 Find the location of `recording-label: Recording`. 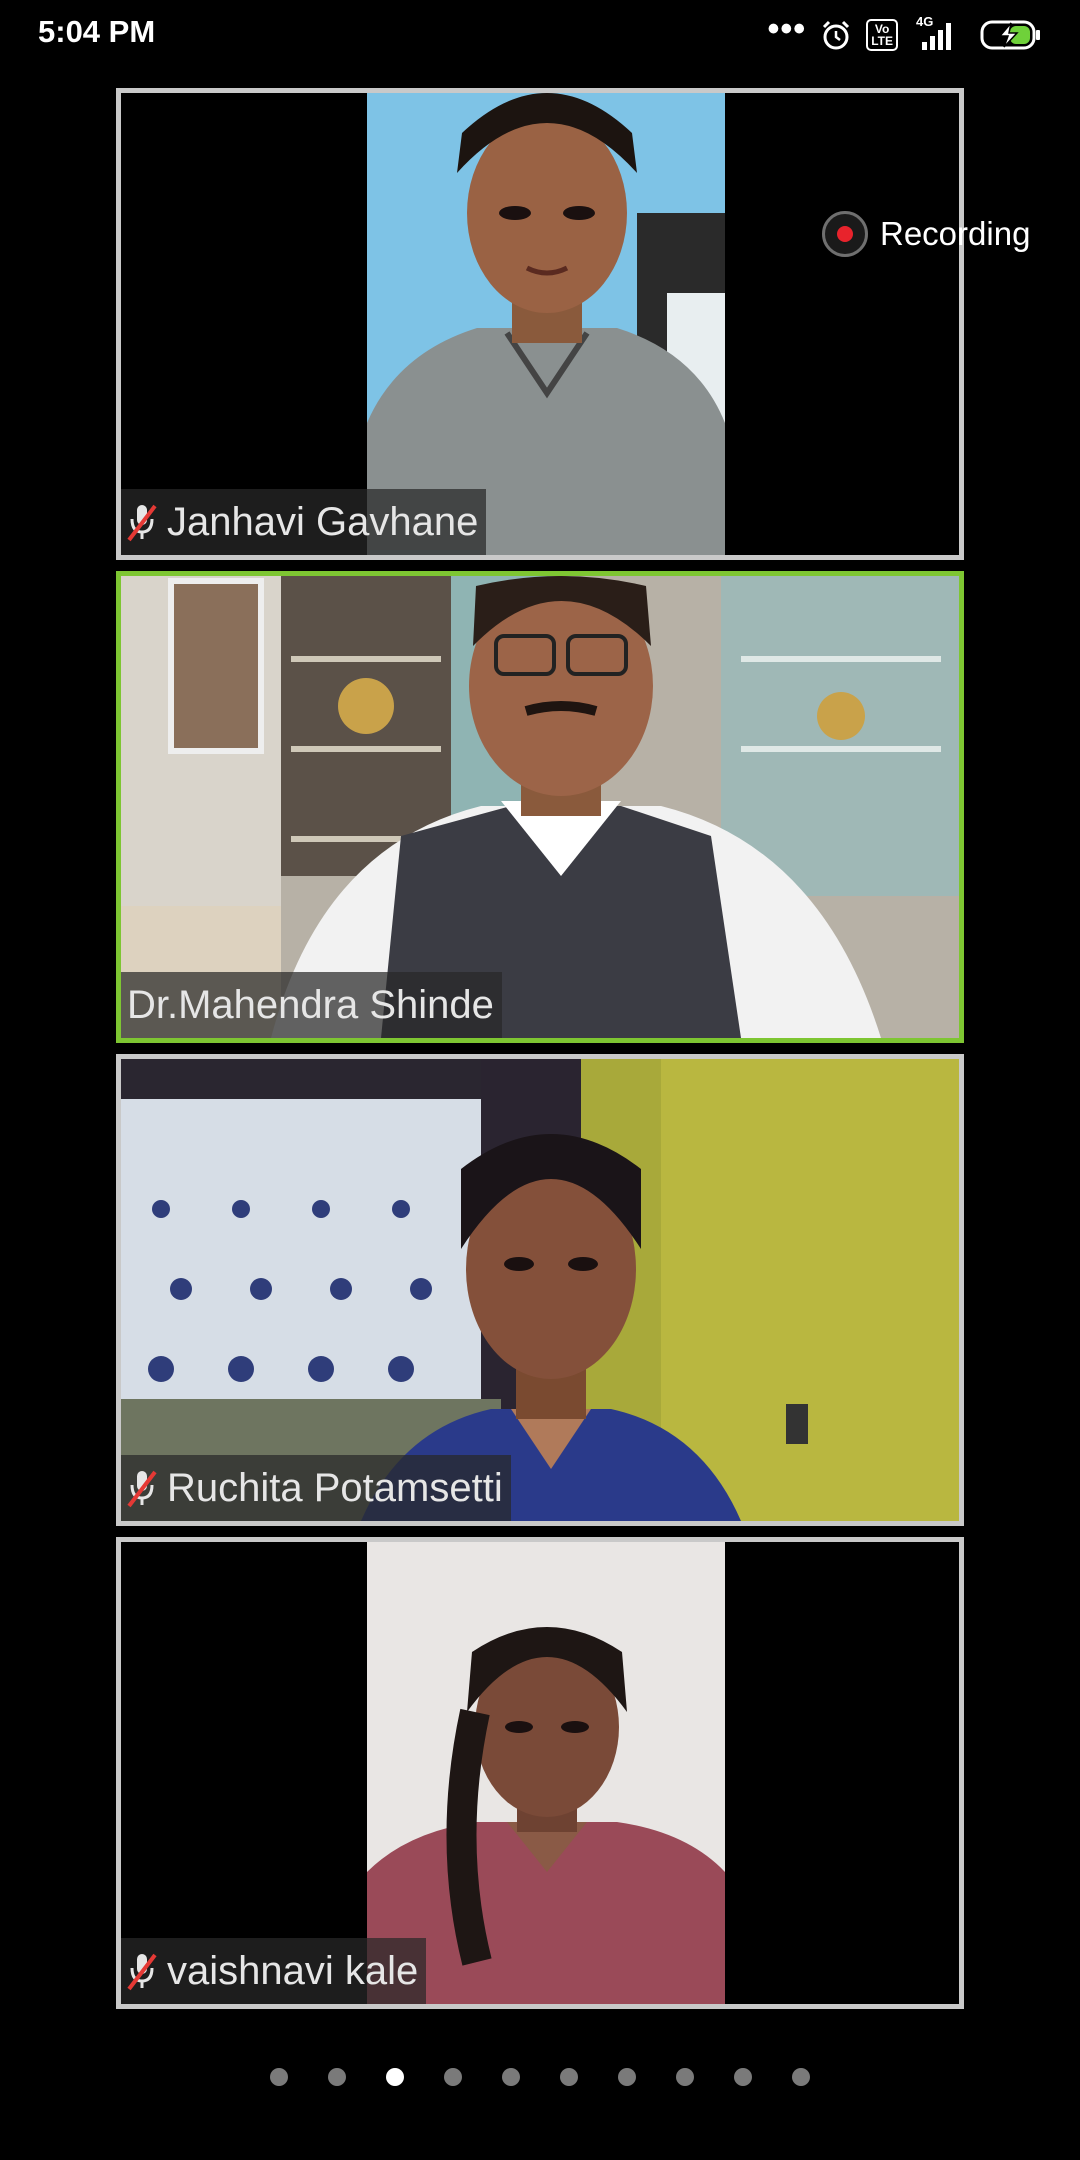

recording-label: Recording is located at coordinates (955, 233).